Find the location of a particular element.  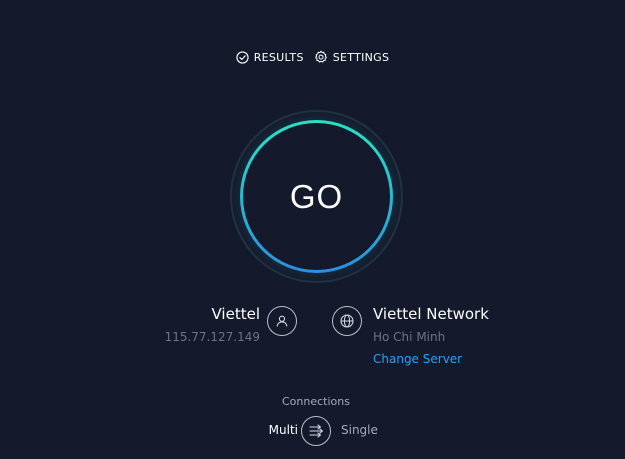

isp-info: Viettel 115.77.127.149 is located at coordinates (190, 324).